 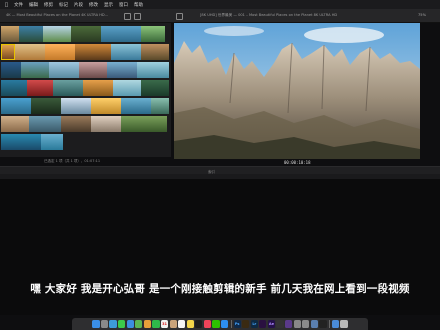 I want to click on viewer-controls, so click(x=179, y=16).